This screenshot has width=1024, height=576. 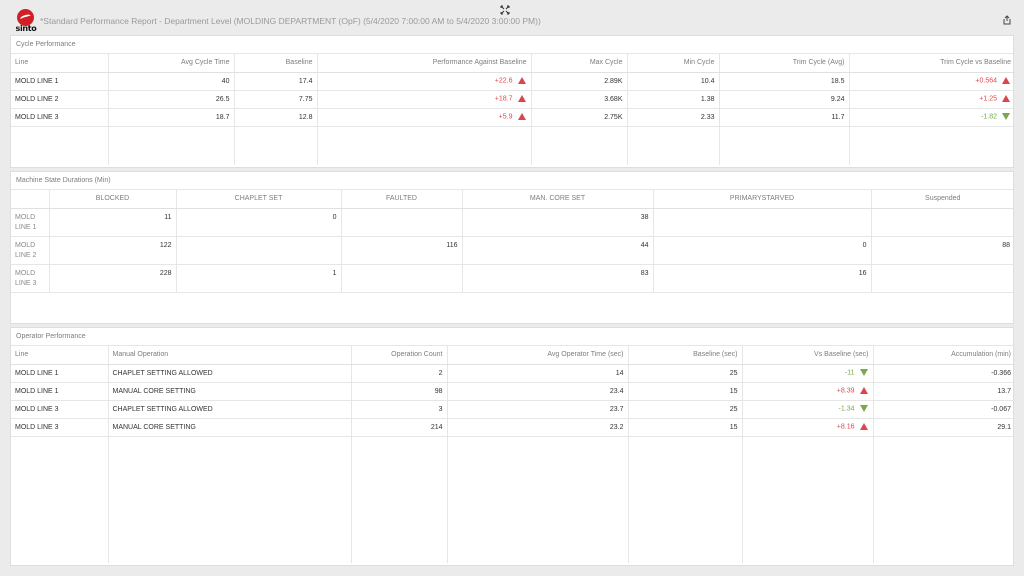 What do you see at coordinates (807, 355) in the screenshot?
I see `col-vs-baseline: Vs Baseline (sec)` at bounding box center [807, 355].